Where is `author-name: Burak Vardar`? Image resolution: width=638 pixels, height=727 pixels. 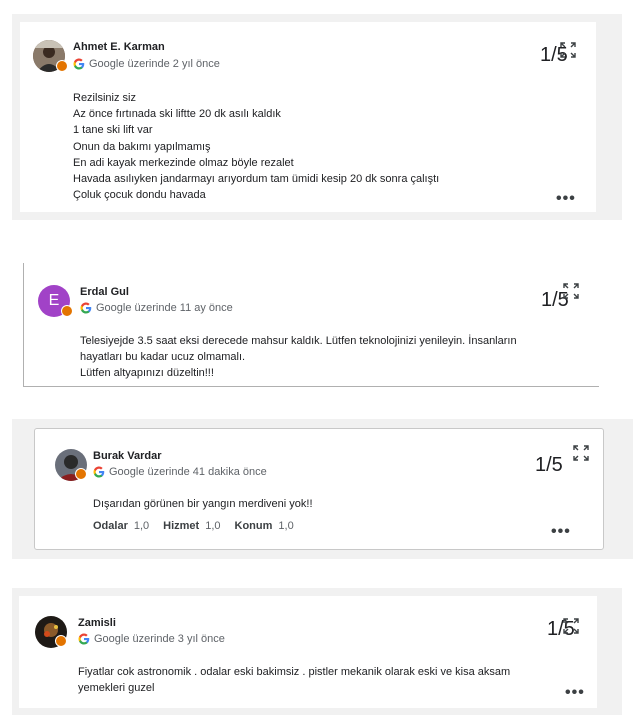
author-name: Burak Vardar is located at coordinates (127, 456).